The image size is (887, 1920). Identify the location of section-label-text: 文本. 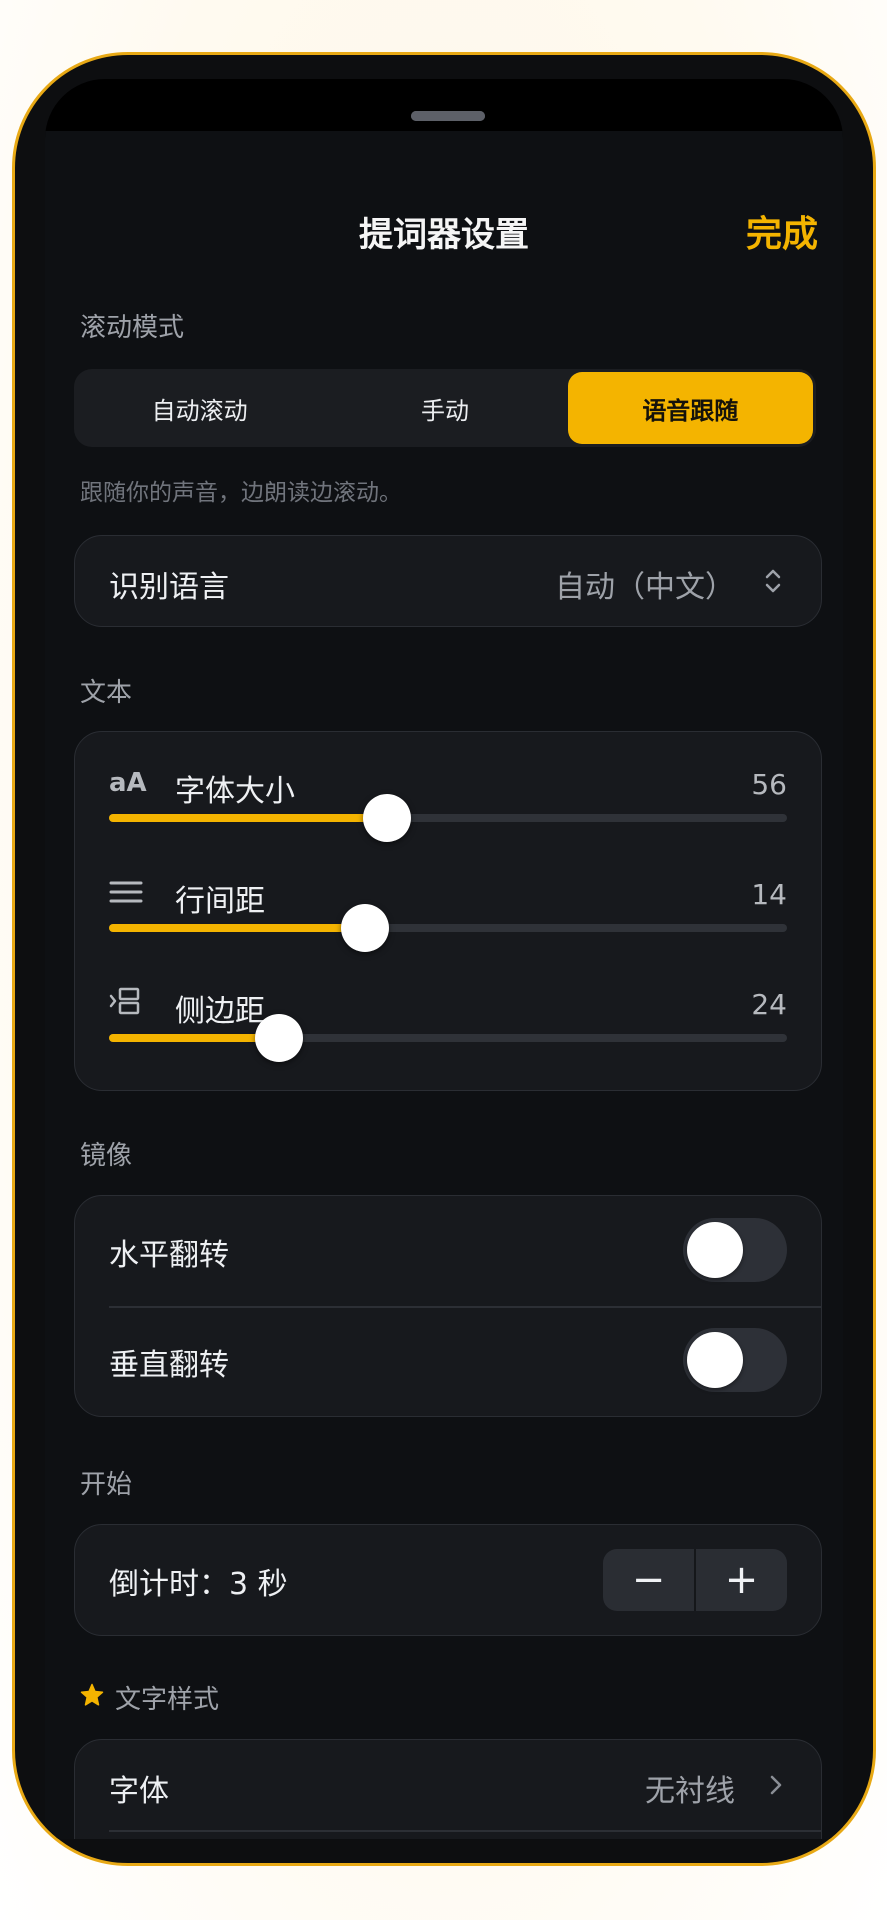
(106, 693).